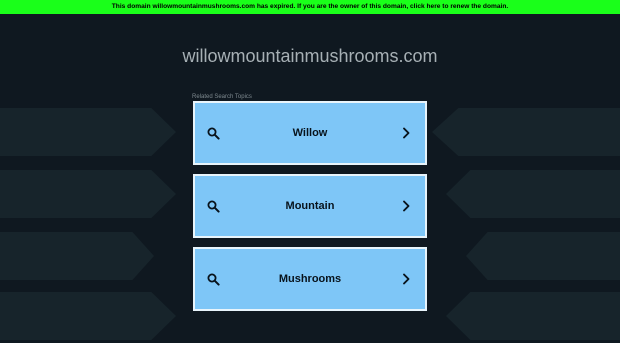 The image size is (620, 343). I want to click on topic-button-mountain: Mountain, so click(310, 206).